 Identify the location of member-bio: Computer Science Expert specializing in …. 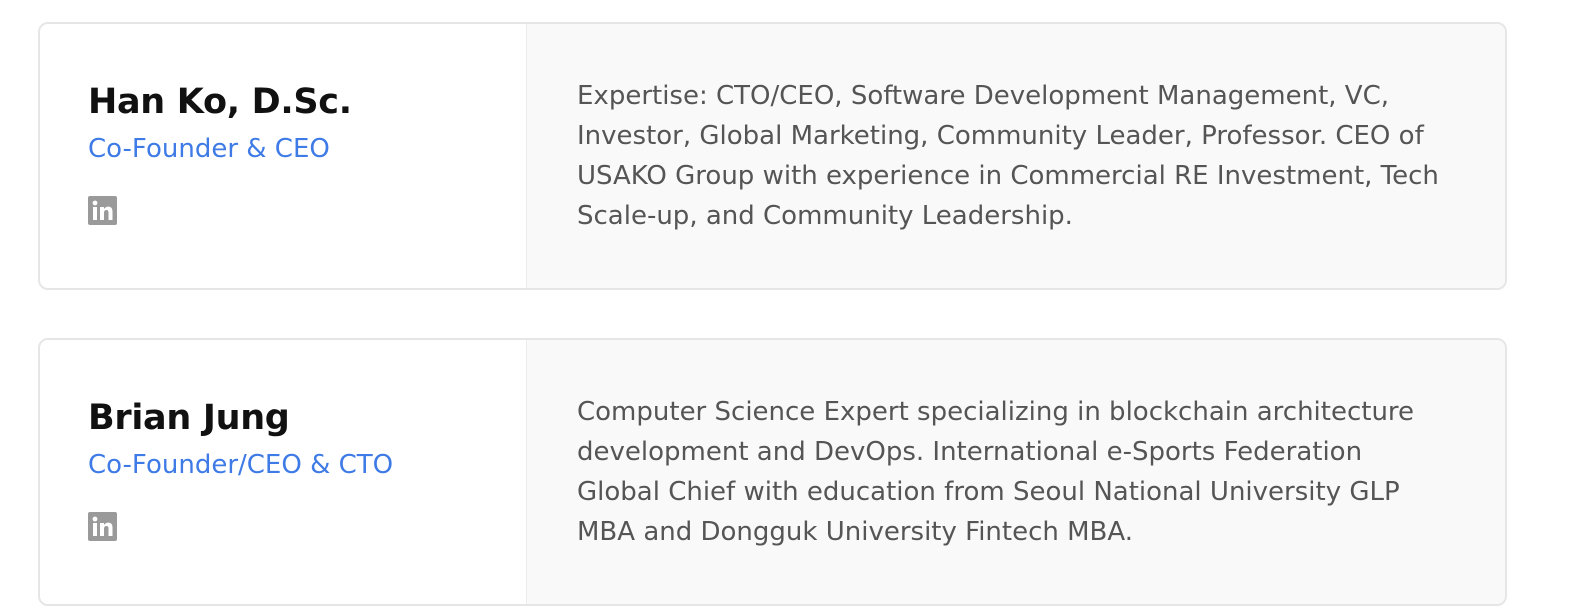
(996, 472).